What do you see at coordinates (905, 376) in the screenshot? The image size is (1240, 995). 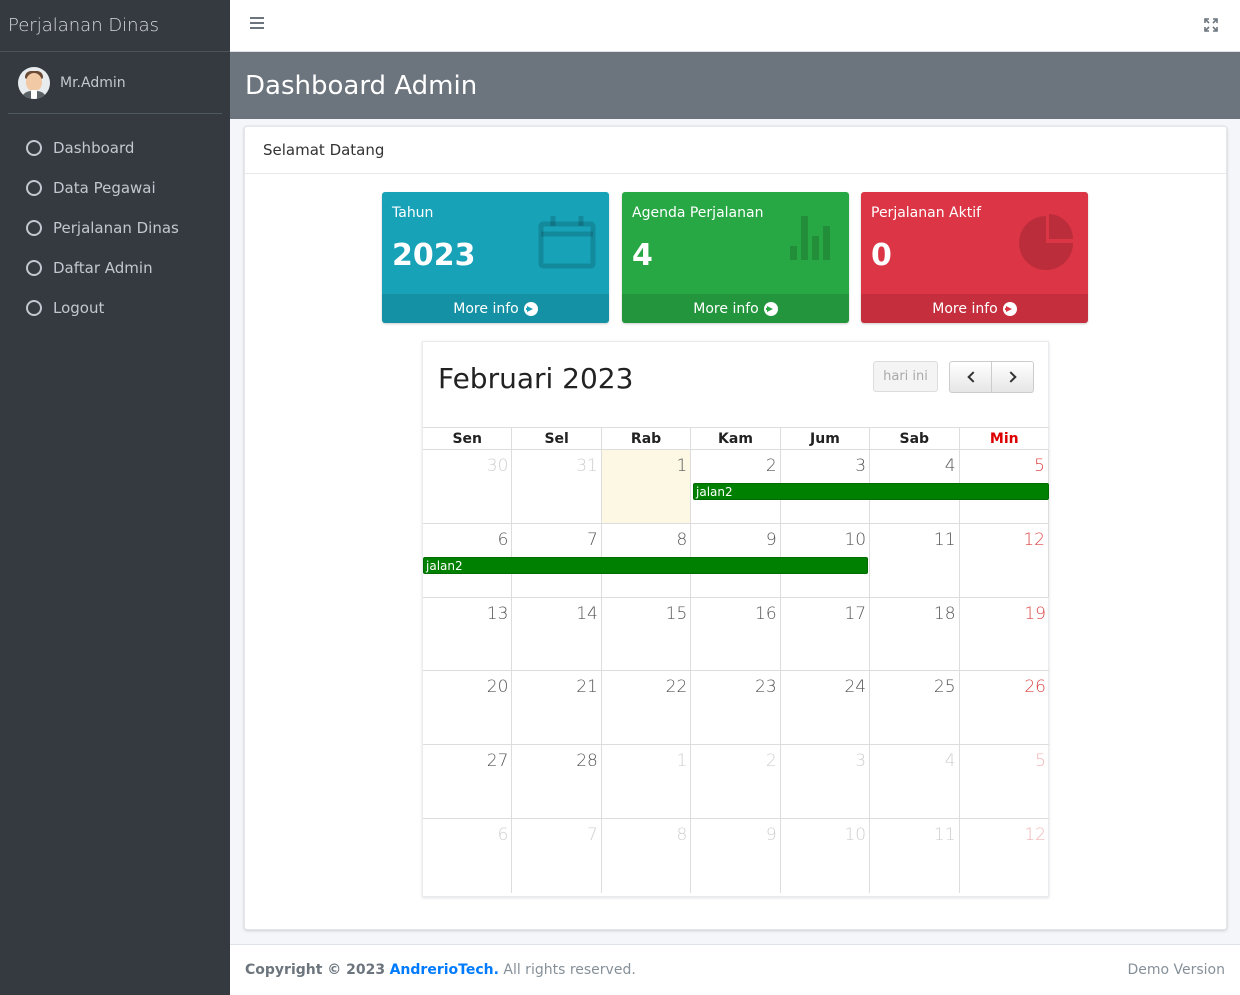 I see `today-button: hari ini` at bounding box center [905, 376].